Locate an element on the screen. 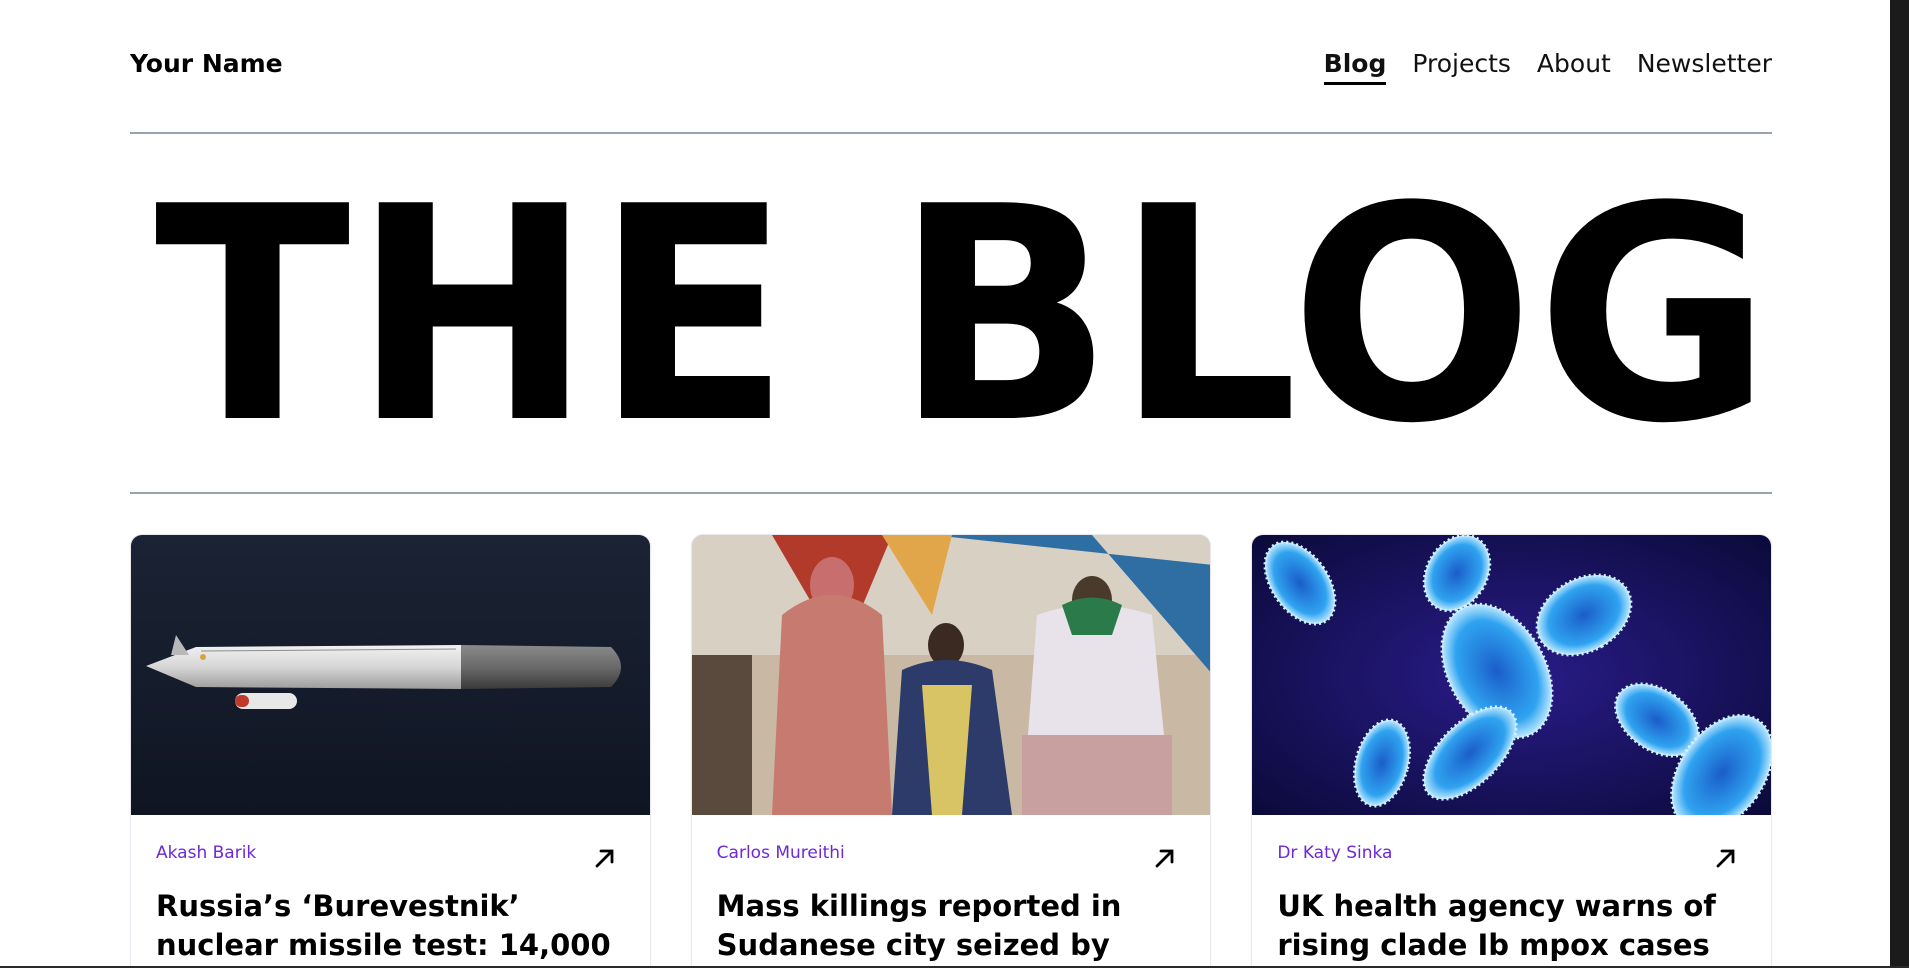 The image size is (1909, 968). main-nav: Blog Projects About Newsletter is located at coordinates (1547, 67).